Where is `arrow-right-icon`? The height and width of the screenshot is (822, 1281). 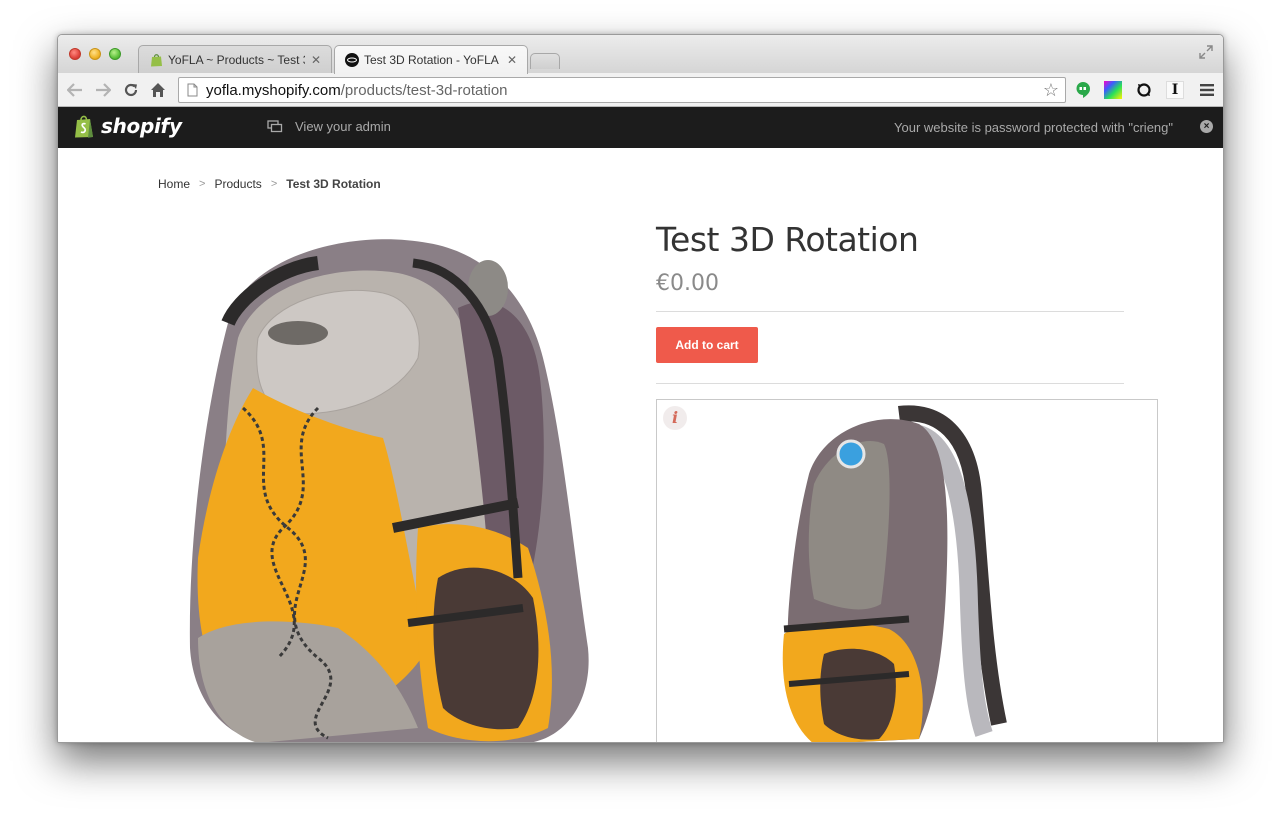 arrow-right-icon is located at coordinates (103, 90).